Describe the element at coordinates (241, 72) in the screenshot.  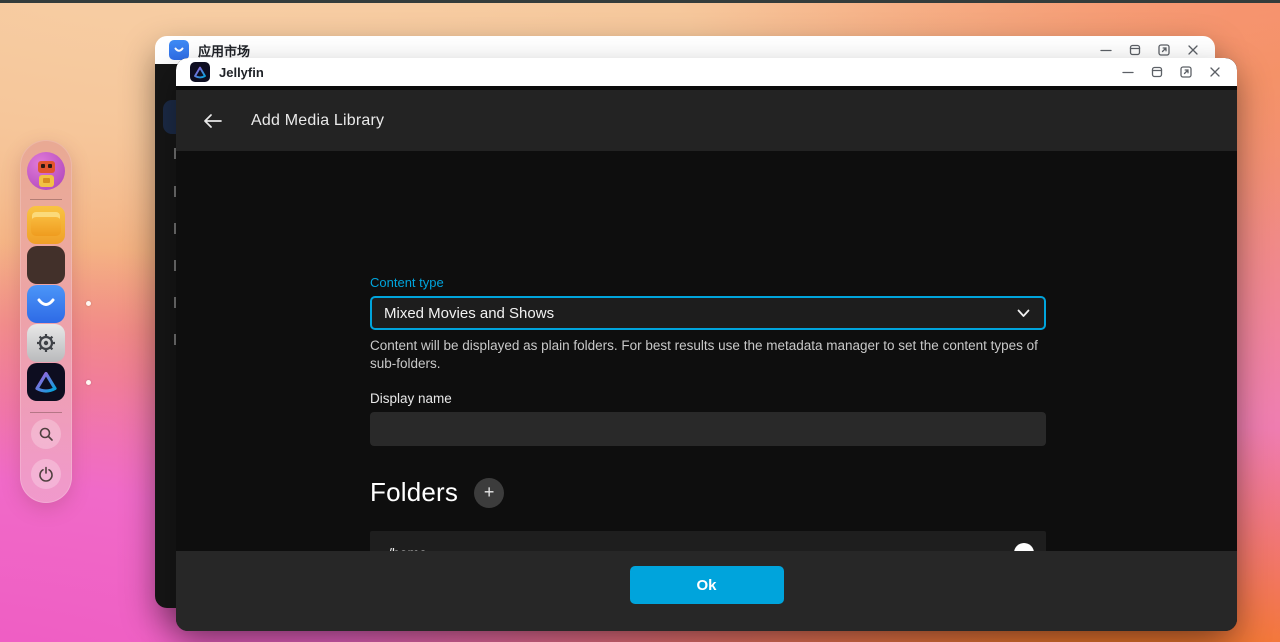
I see `jellyfin-window-title: Jellyfin` at that location.